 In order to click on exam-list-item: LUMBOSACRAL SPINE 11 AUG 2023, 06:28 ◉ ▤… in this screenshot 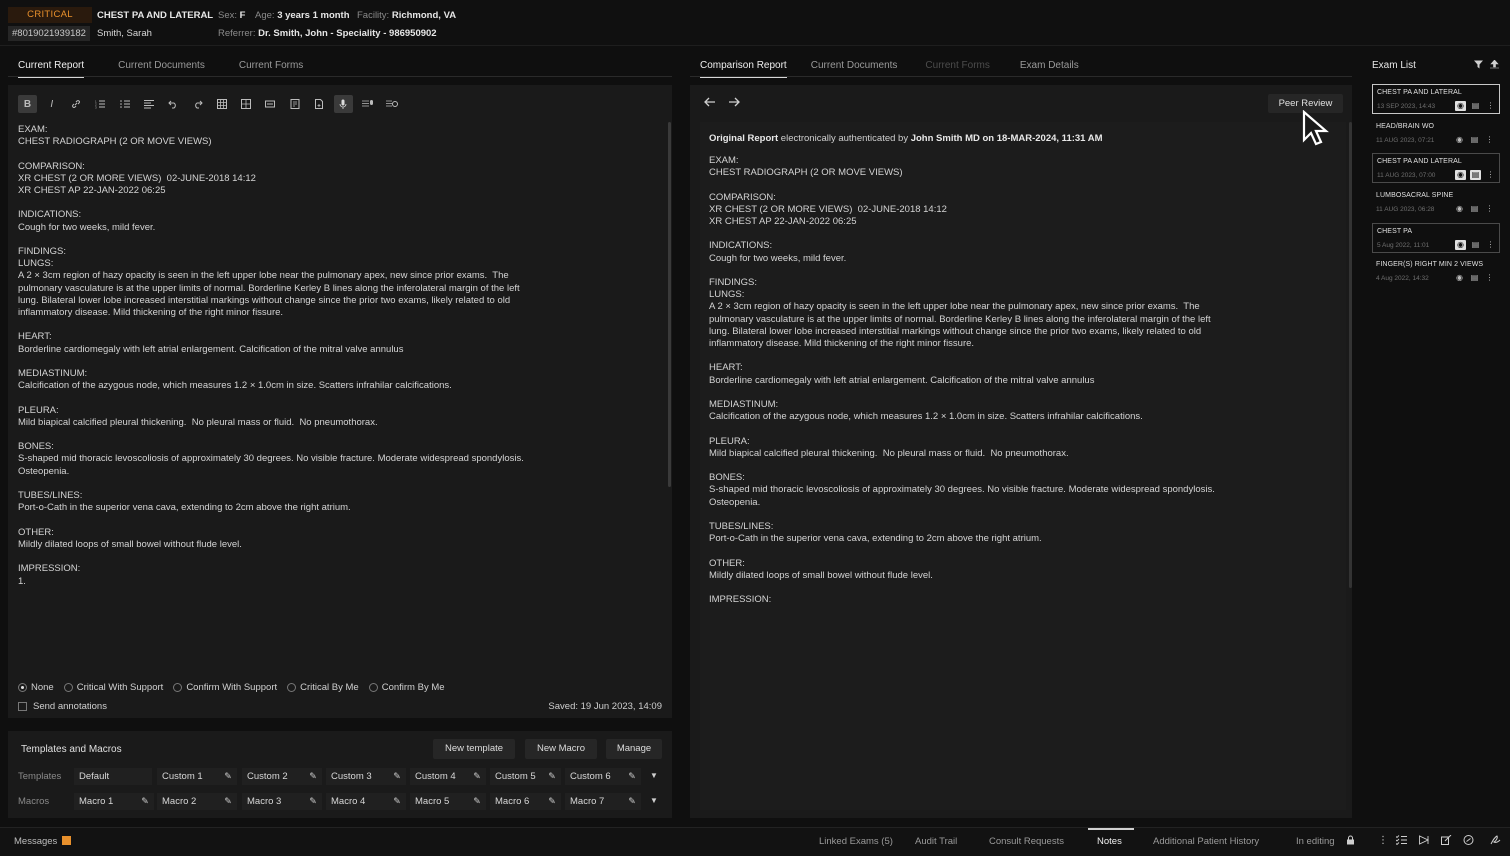, I will do `click(1436, 203)`.